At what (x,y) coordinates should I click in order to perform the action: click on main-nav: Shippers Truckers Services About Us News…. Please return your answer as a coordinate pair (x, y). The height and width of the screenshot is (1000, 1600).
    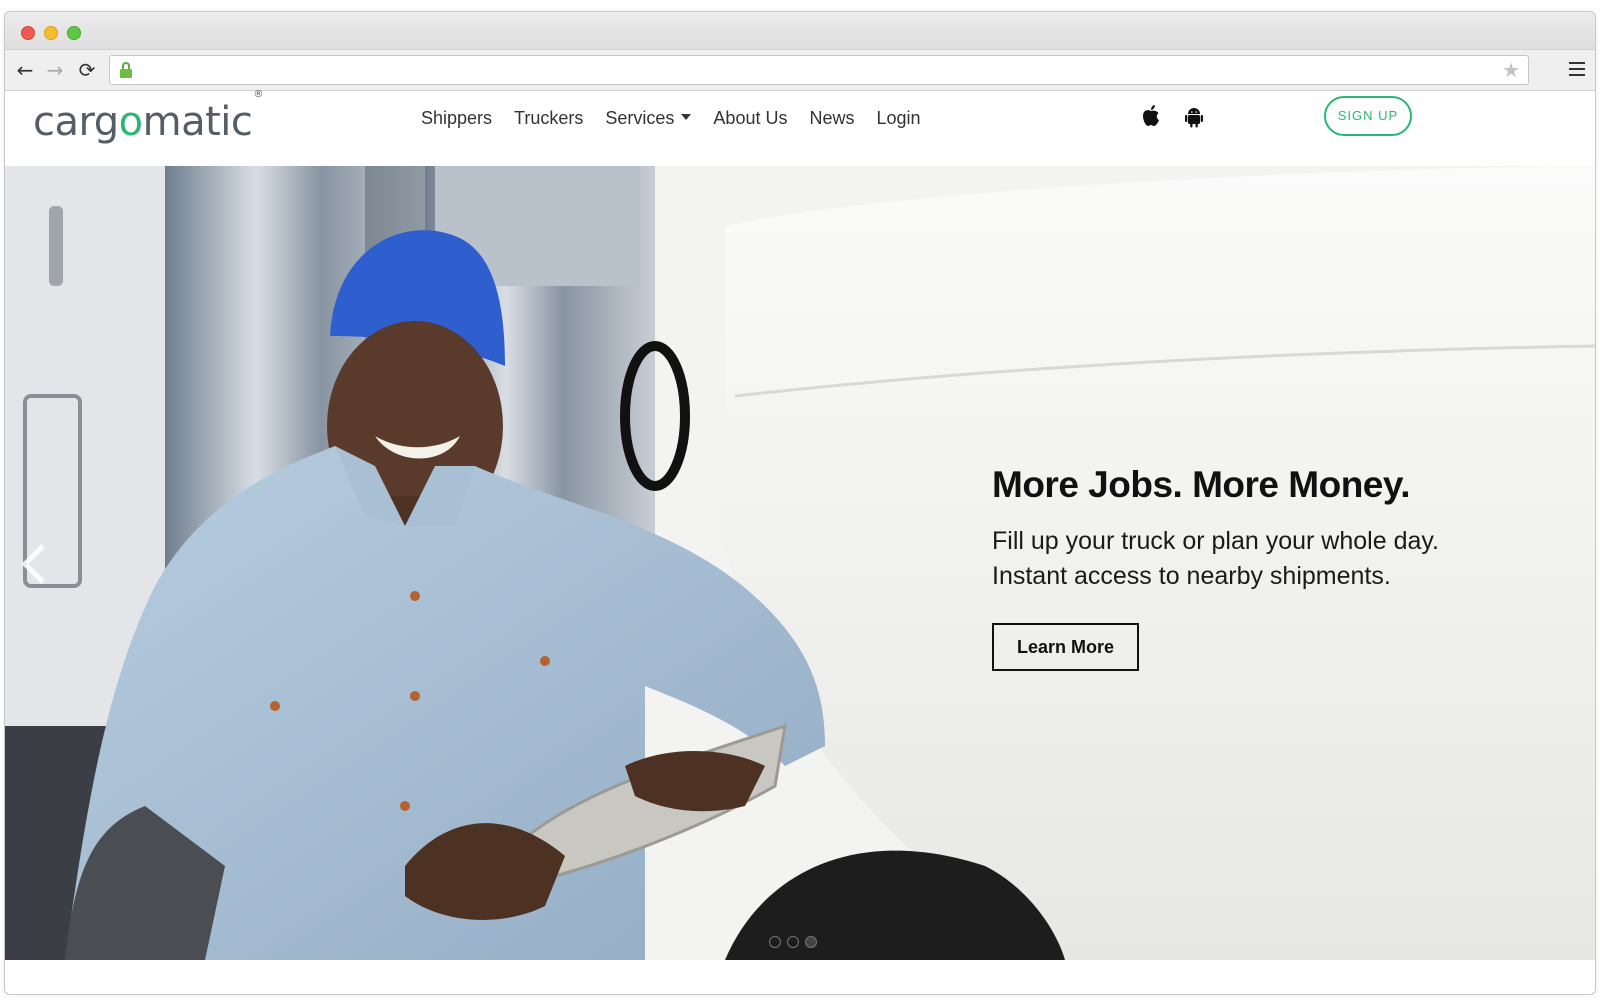
    Looking at the image, I should click on (671, 118).